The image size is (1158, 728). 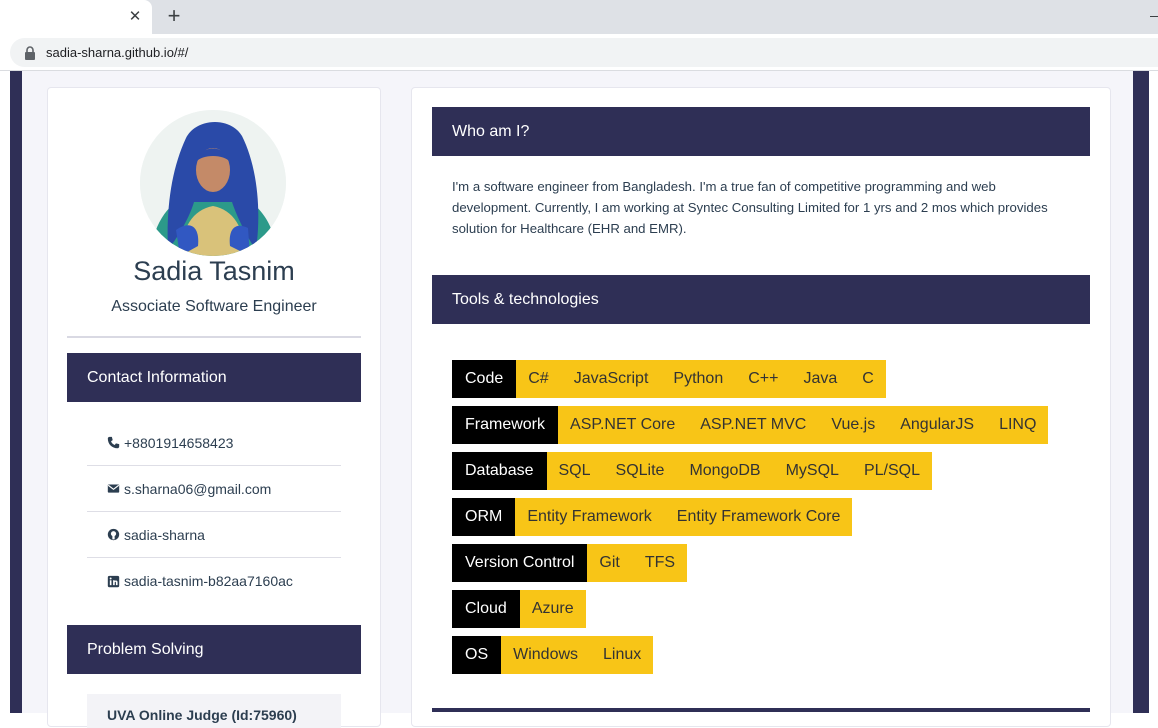 I want to click on tech-items: Azure, so click(x=552, y=609).